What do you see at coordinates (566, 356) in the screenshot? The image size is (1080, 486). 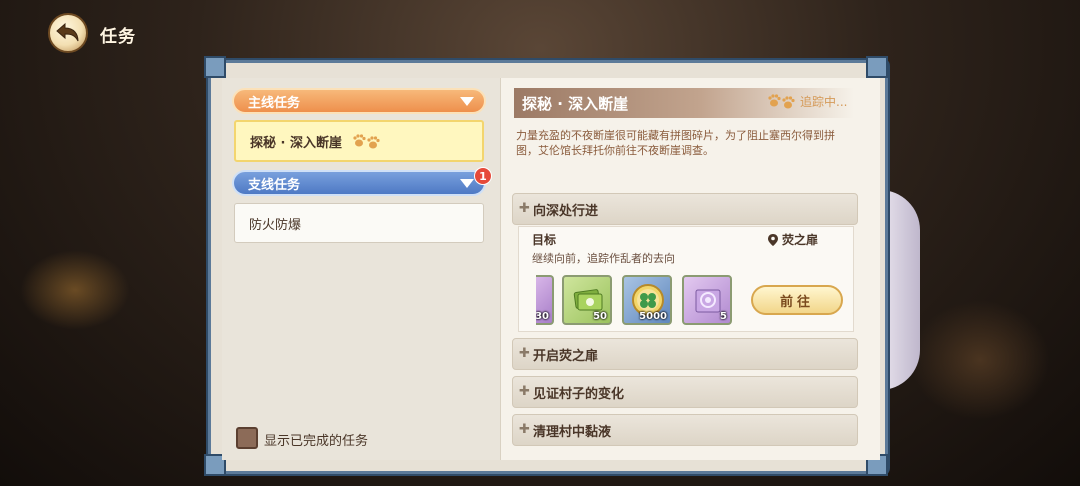 I see `quest-step-label: 开启荧之扉` at bounding box center [566, 356].